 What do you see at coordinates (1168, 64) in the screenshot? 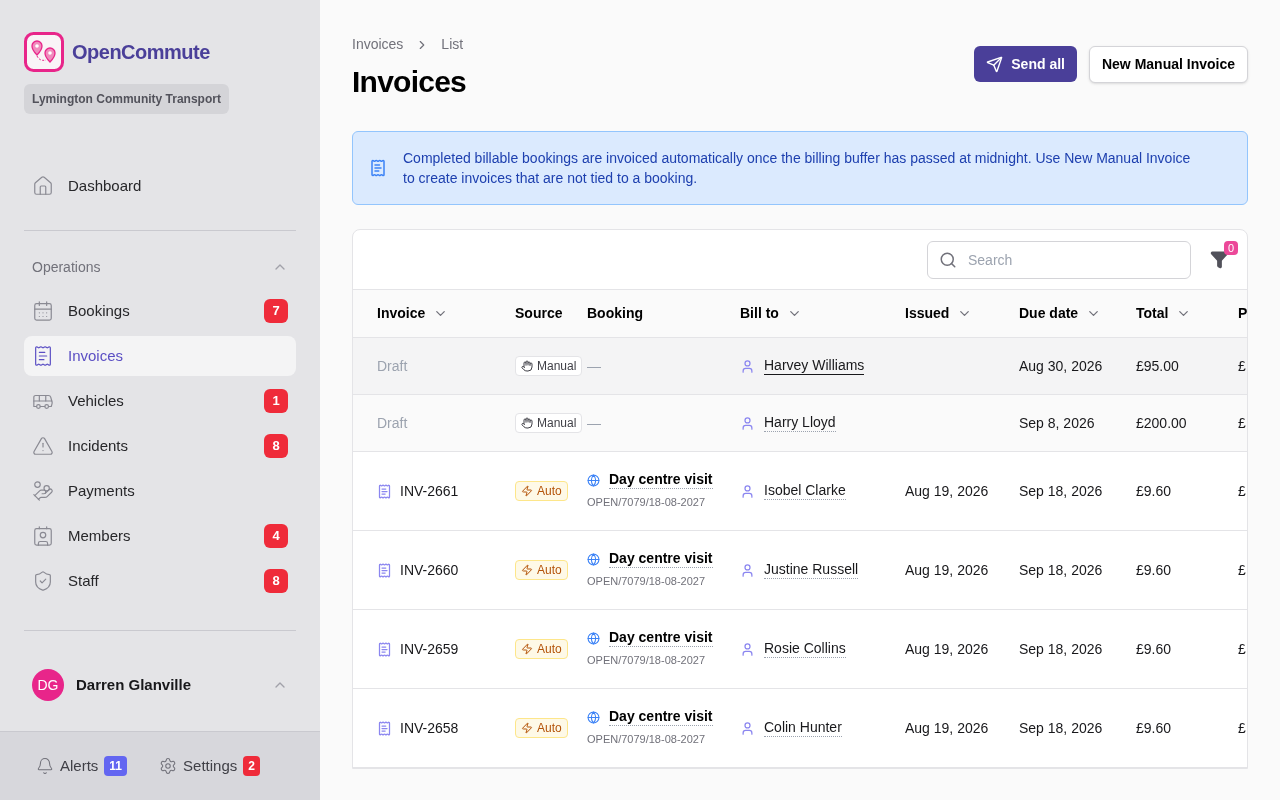
I see `new-invoice-button: New Manual Invoice` at bounding box center [1168, 64].